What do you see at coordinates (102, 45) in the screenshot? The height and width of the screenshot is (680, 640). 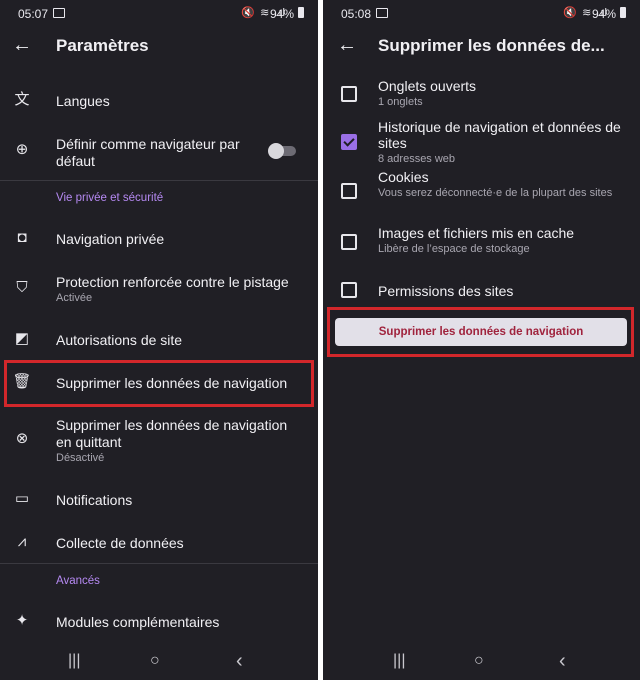 I see `page-title: Paramètres` at bounding box center [102, 45].